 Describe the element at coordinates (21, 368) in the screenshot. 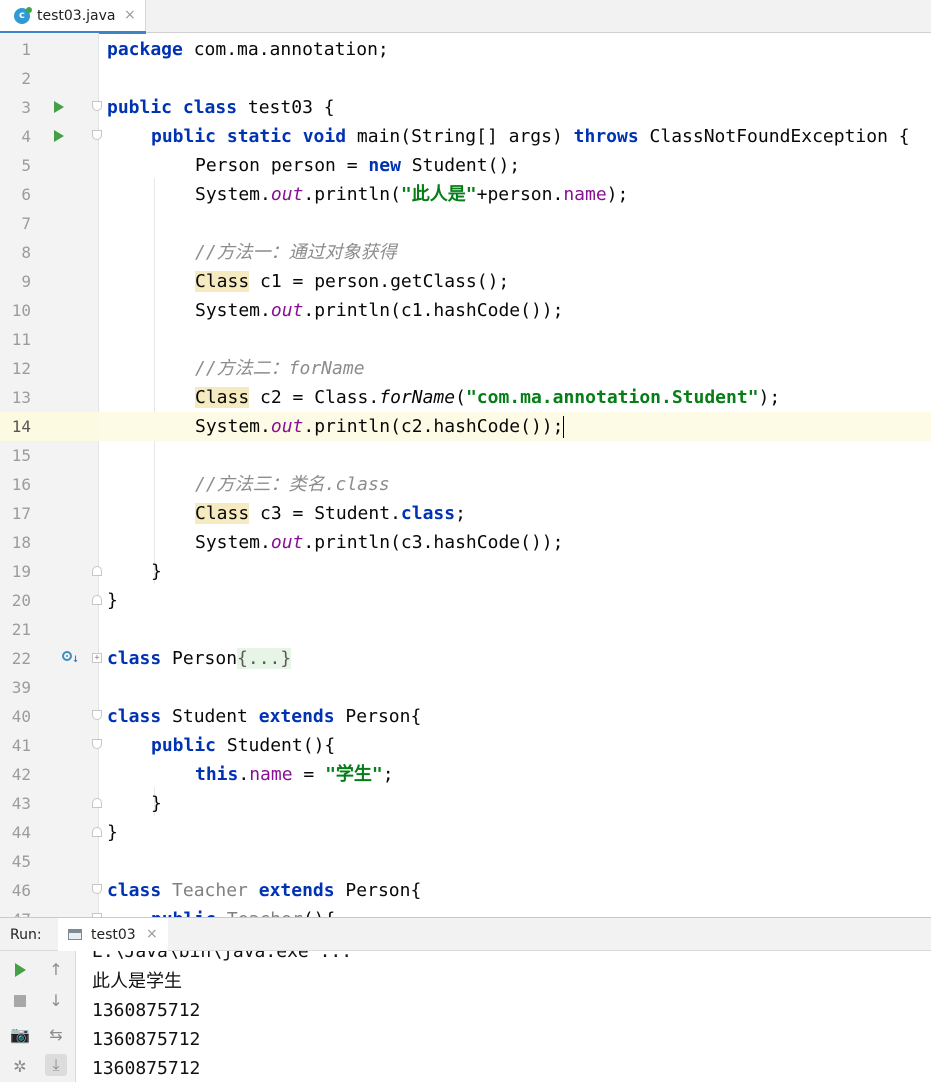

I see `line-number: 12` at that location.